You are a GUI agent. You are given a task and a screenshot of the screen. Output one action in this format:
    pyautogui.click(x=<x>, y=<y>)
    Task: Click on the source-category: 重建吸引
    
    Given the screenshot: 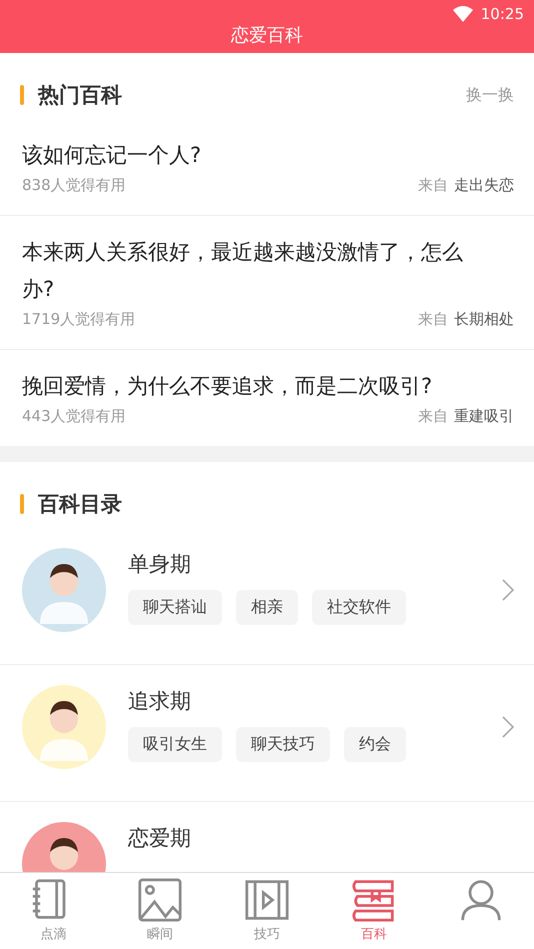 What is the action you would take?
    pyautogui.click(x=484, y=416)
    